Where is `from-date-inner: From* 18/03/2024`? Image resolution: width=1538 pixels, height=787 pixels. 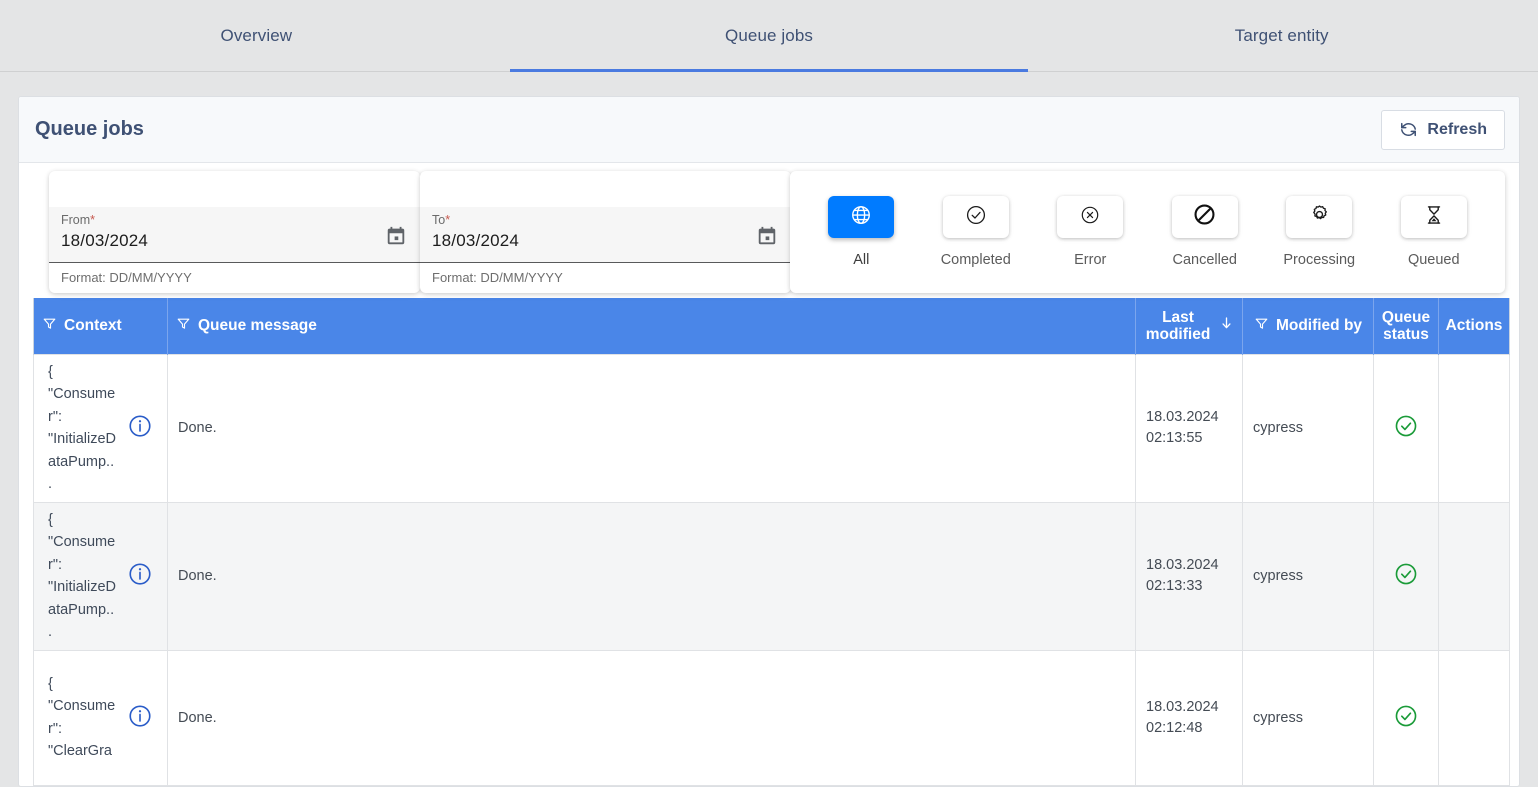 from-date-inner: From* 18/03/2024 is located at coordinates (234, 235).